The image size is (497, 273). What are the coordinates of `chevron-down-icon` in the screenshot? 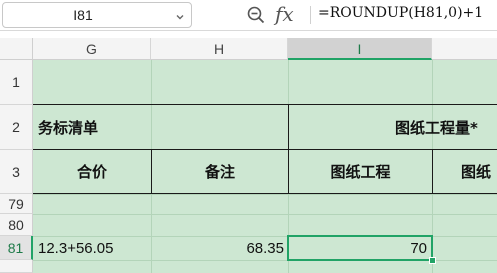 It's located at (180, 18).